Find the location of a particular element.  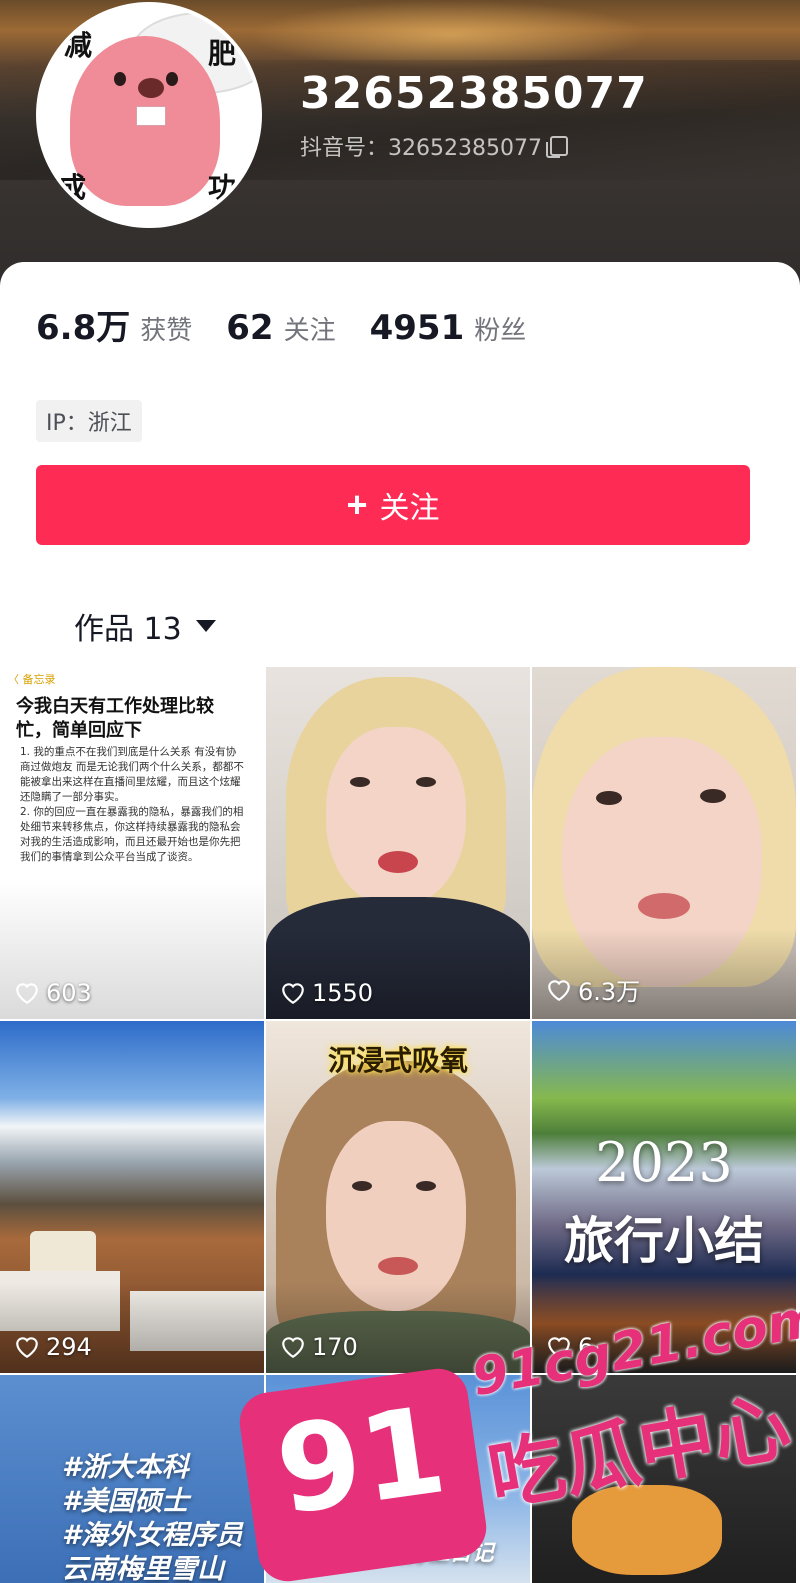

tab-works: 作品 13 is located at coordinates (145, 626).